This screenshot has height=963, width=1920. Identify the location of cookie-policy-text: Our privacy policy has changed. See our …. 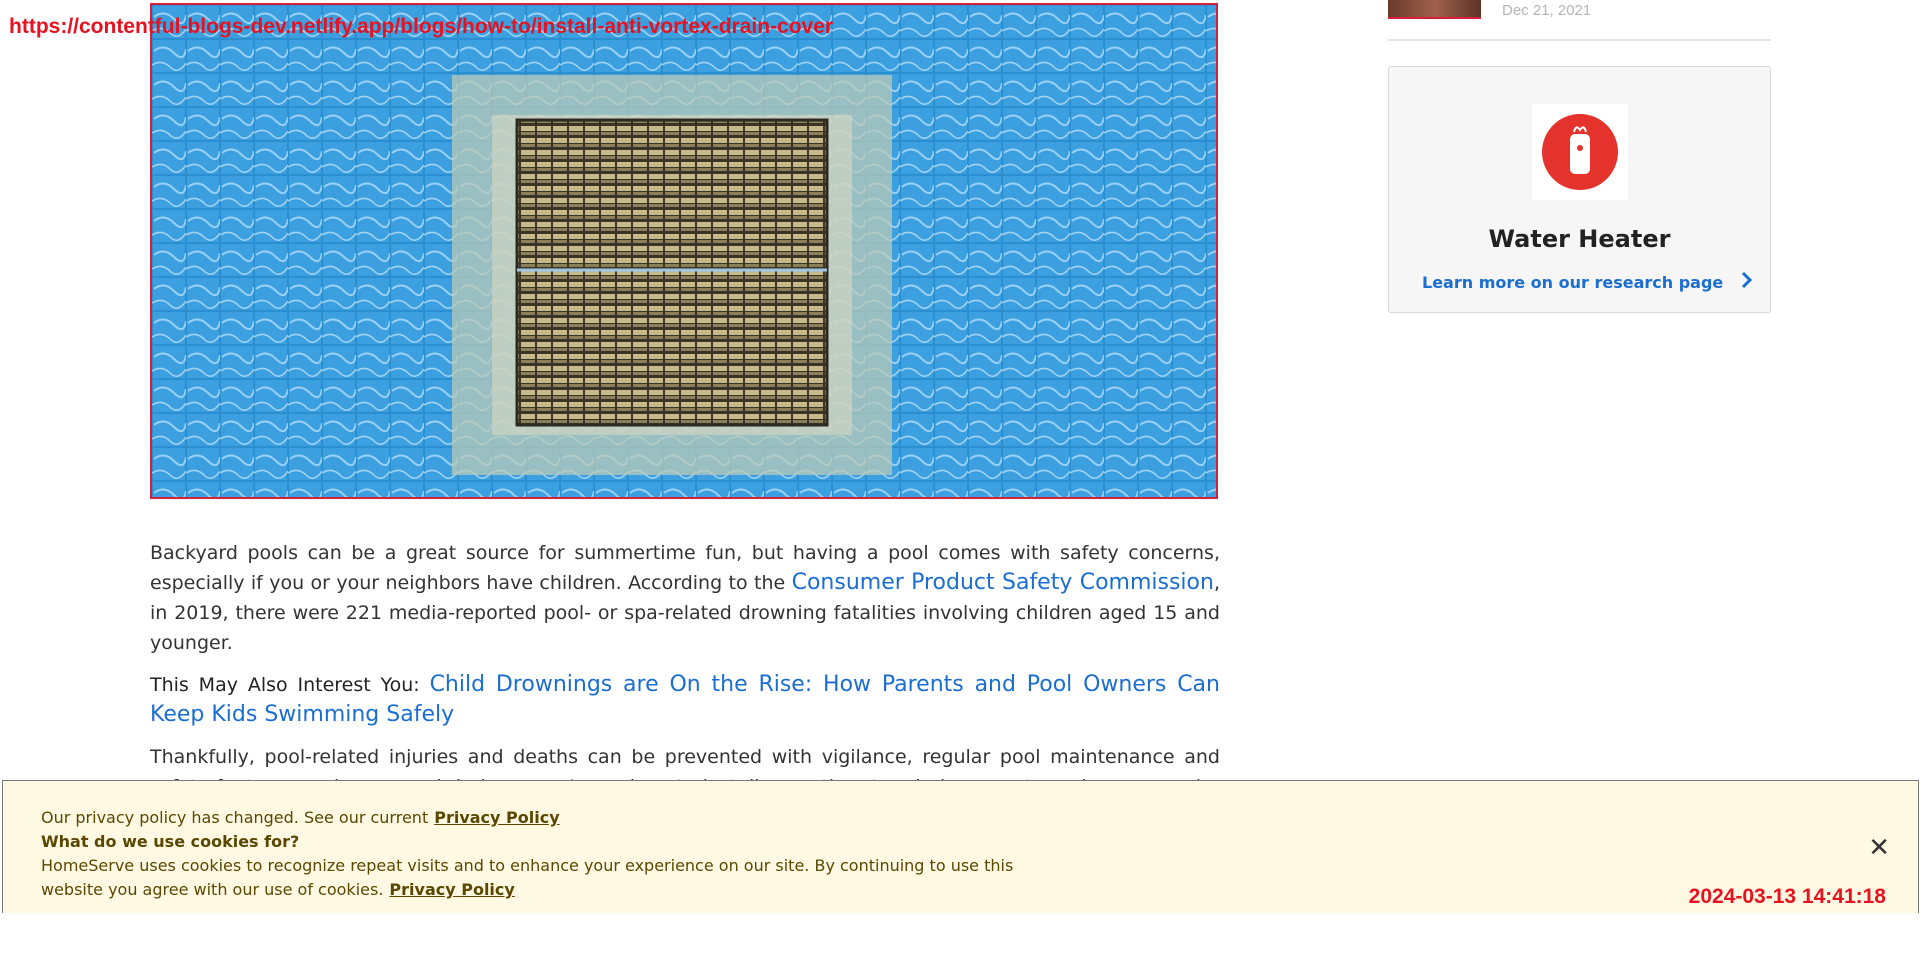
(235, 817).